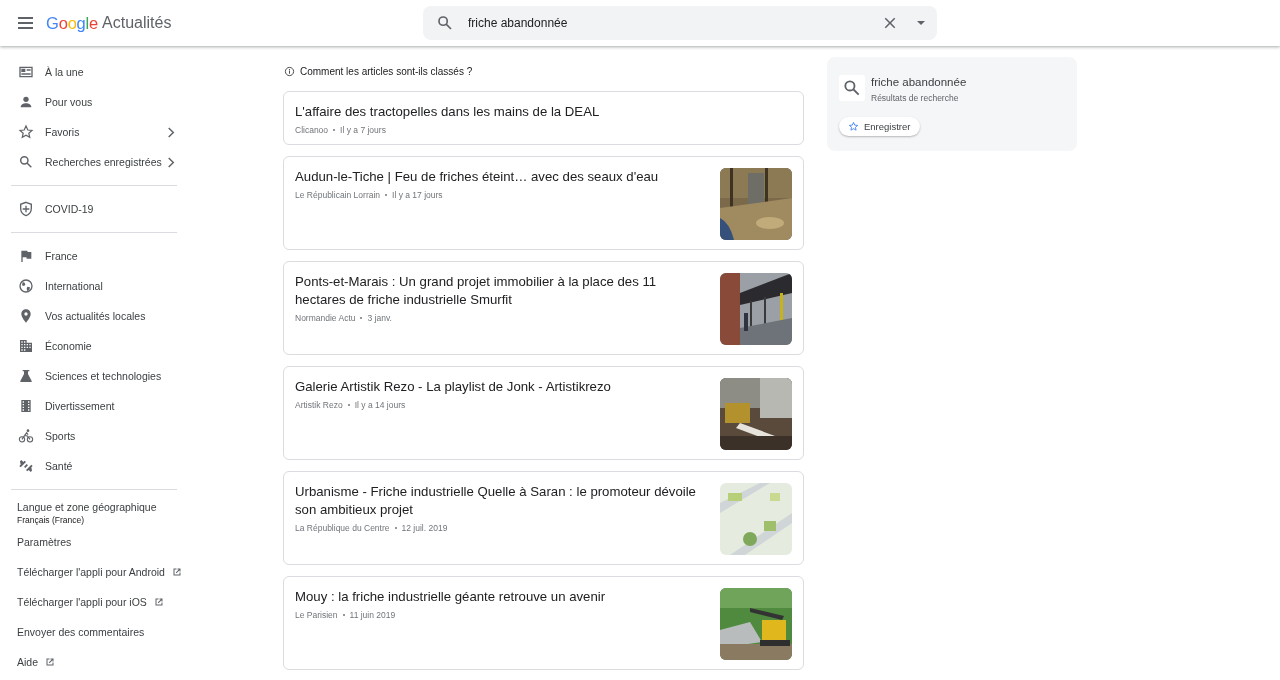 The image size is (1280, 680). What do you see at coordinates (88, 436) in the screenshot?
I see `sidebar-item: Sports` at bounding box center [88, 436].